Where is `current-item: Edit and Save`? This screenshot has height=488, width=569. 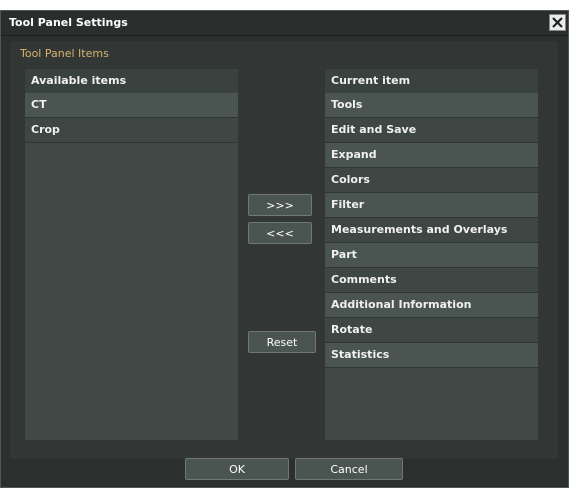 current-item: Edit and Save is located at coordinates (431, 130).